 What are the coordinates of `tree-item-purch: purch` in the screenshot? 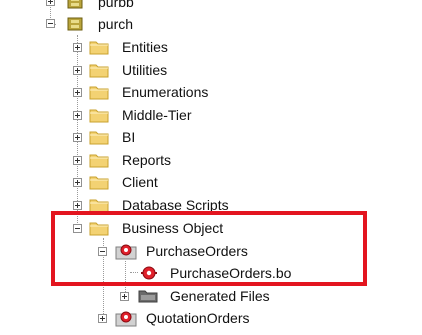 It's located at (100, 24).